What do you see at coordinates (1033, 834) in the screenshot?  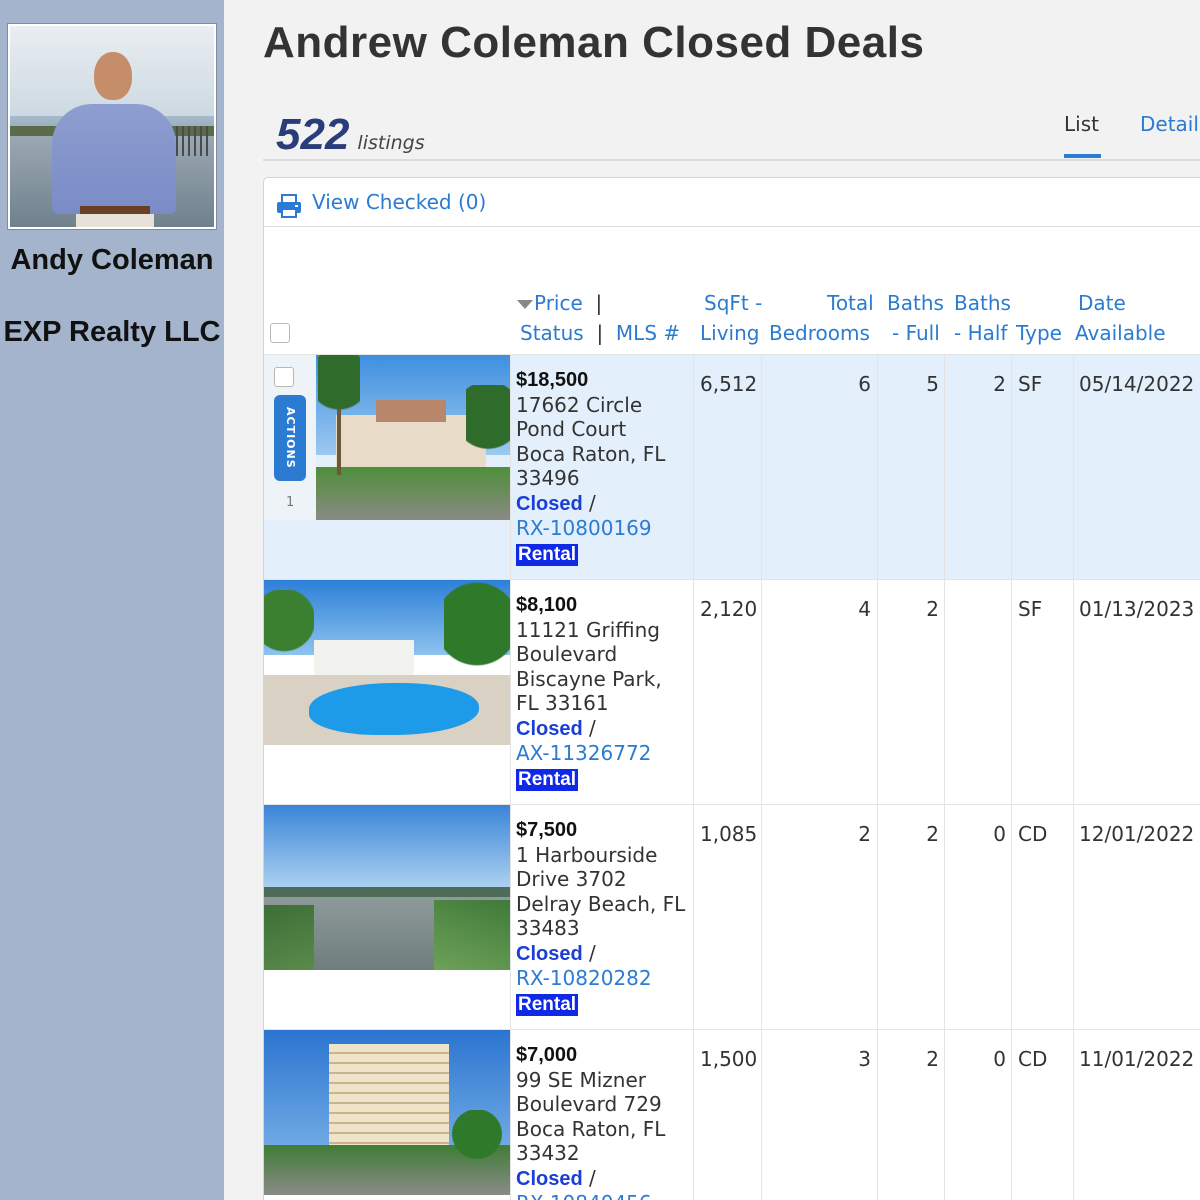 I see `property-type: CD` at bounding box center [1033, 834].